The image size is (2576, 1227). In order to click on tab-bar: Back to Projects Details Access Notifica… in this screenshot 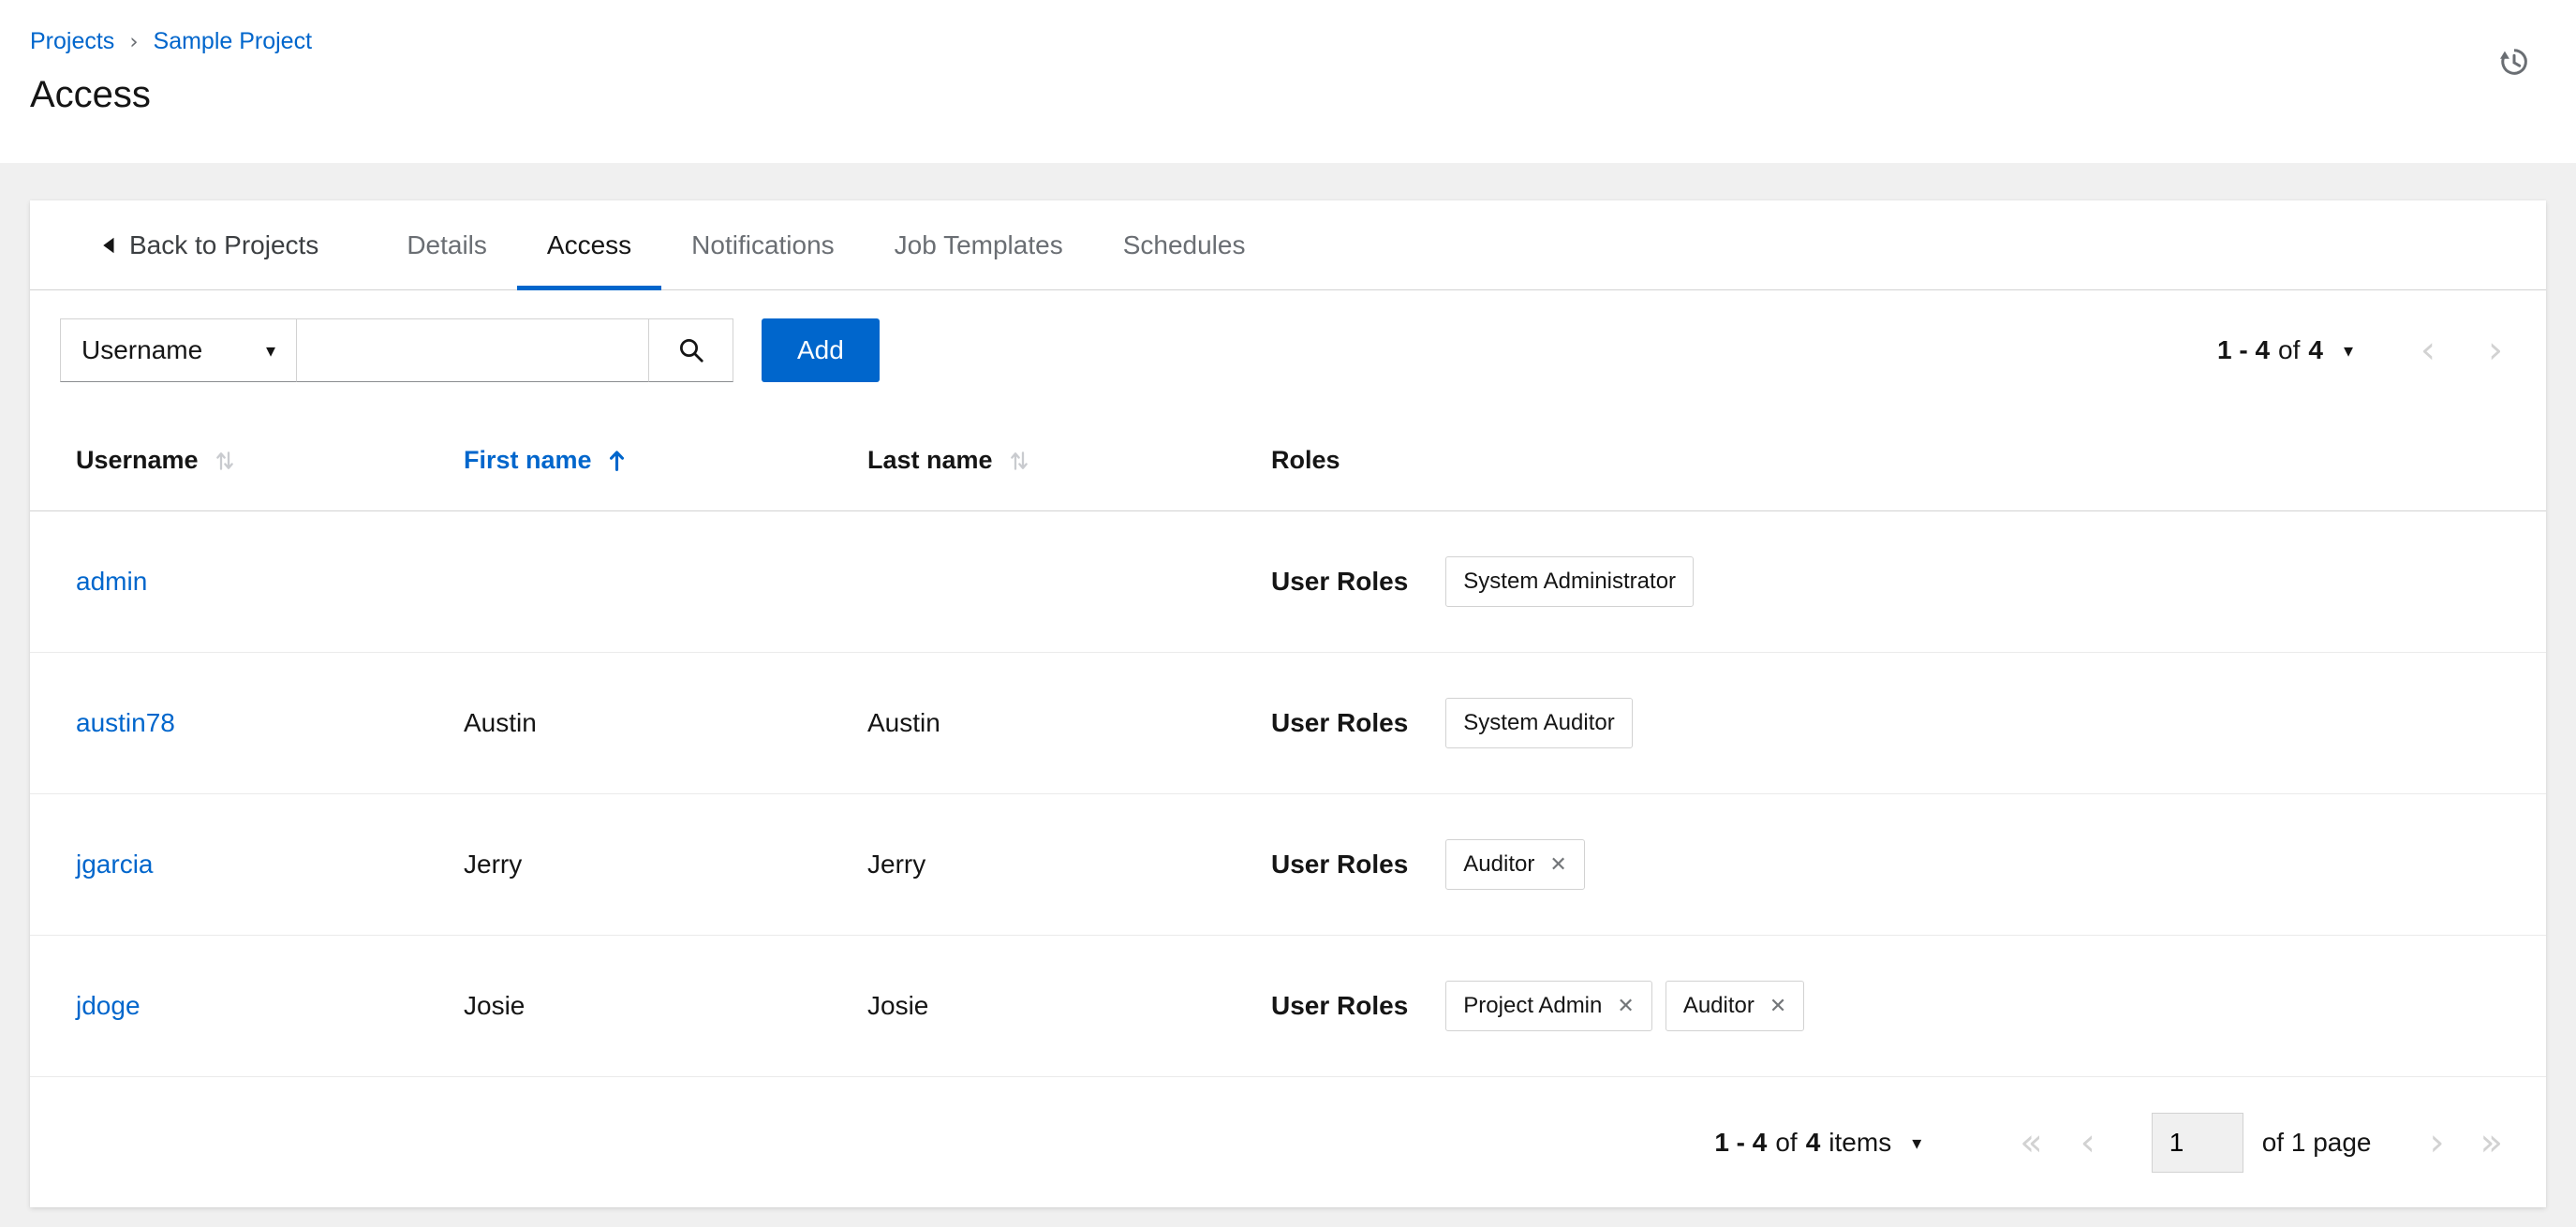, I will do `click(1288, 245)`.